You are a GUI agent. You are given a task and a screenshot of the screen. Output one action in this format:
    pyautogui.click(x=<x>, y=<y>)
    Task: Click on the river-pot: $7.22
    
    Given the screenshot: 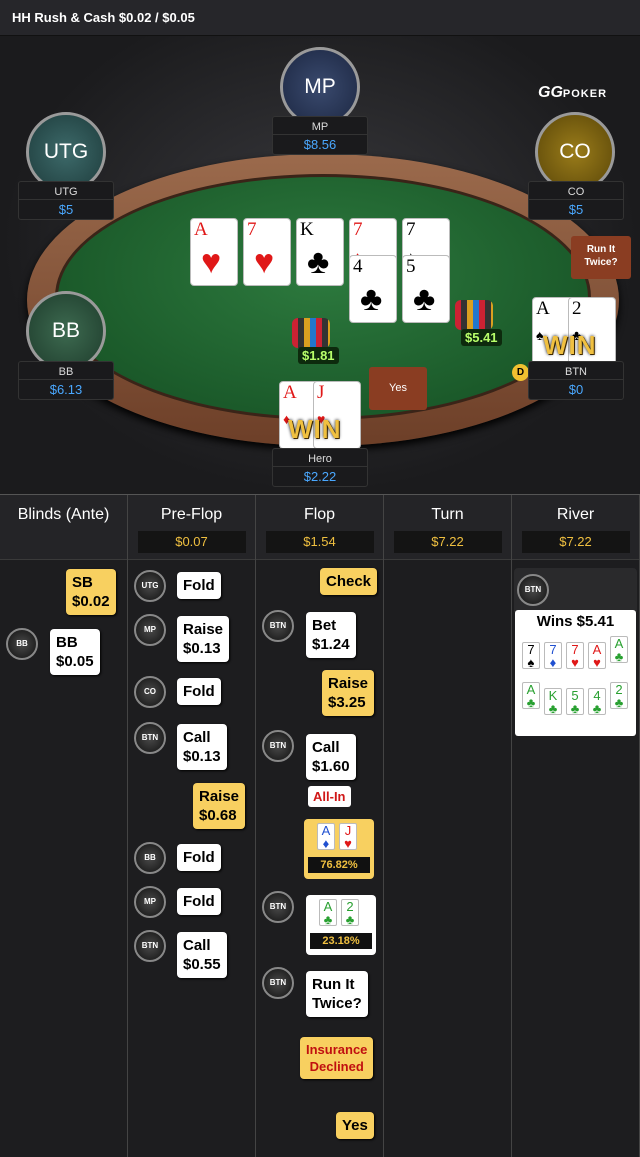 What is the action you would take?
    pyautogui.click(x=575, y=542)
    